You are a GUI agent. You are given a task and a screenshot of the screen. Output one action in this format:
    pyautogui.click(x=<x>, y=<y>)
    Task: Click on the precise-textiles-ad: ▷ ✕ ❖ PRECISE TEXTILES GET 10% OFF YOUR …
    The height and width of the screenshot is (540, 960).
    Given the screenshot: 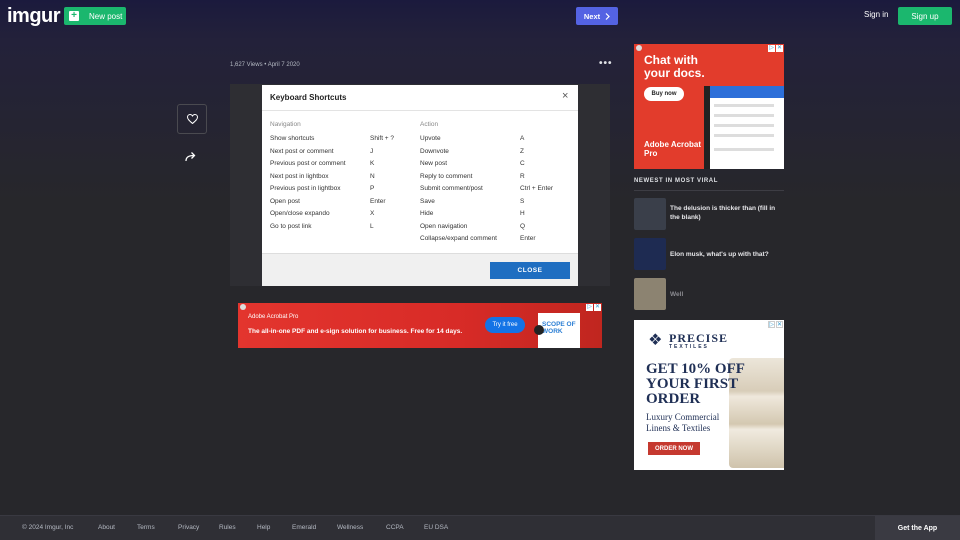 What is the action you would take?
    pyautogui.click(x=709, y=395)
    